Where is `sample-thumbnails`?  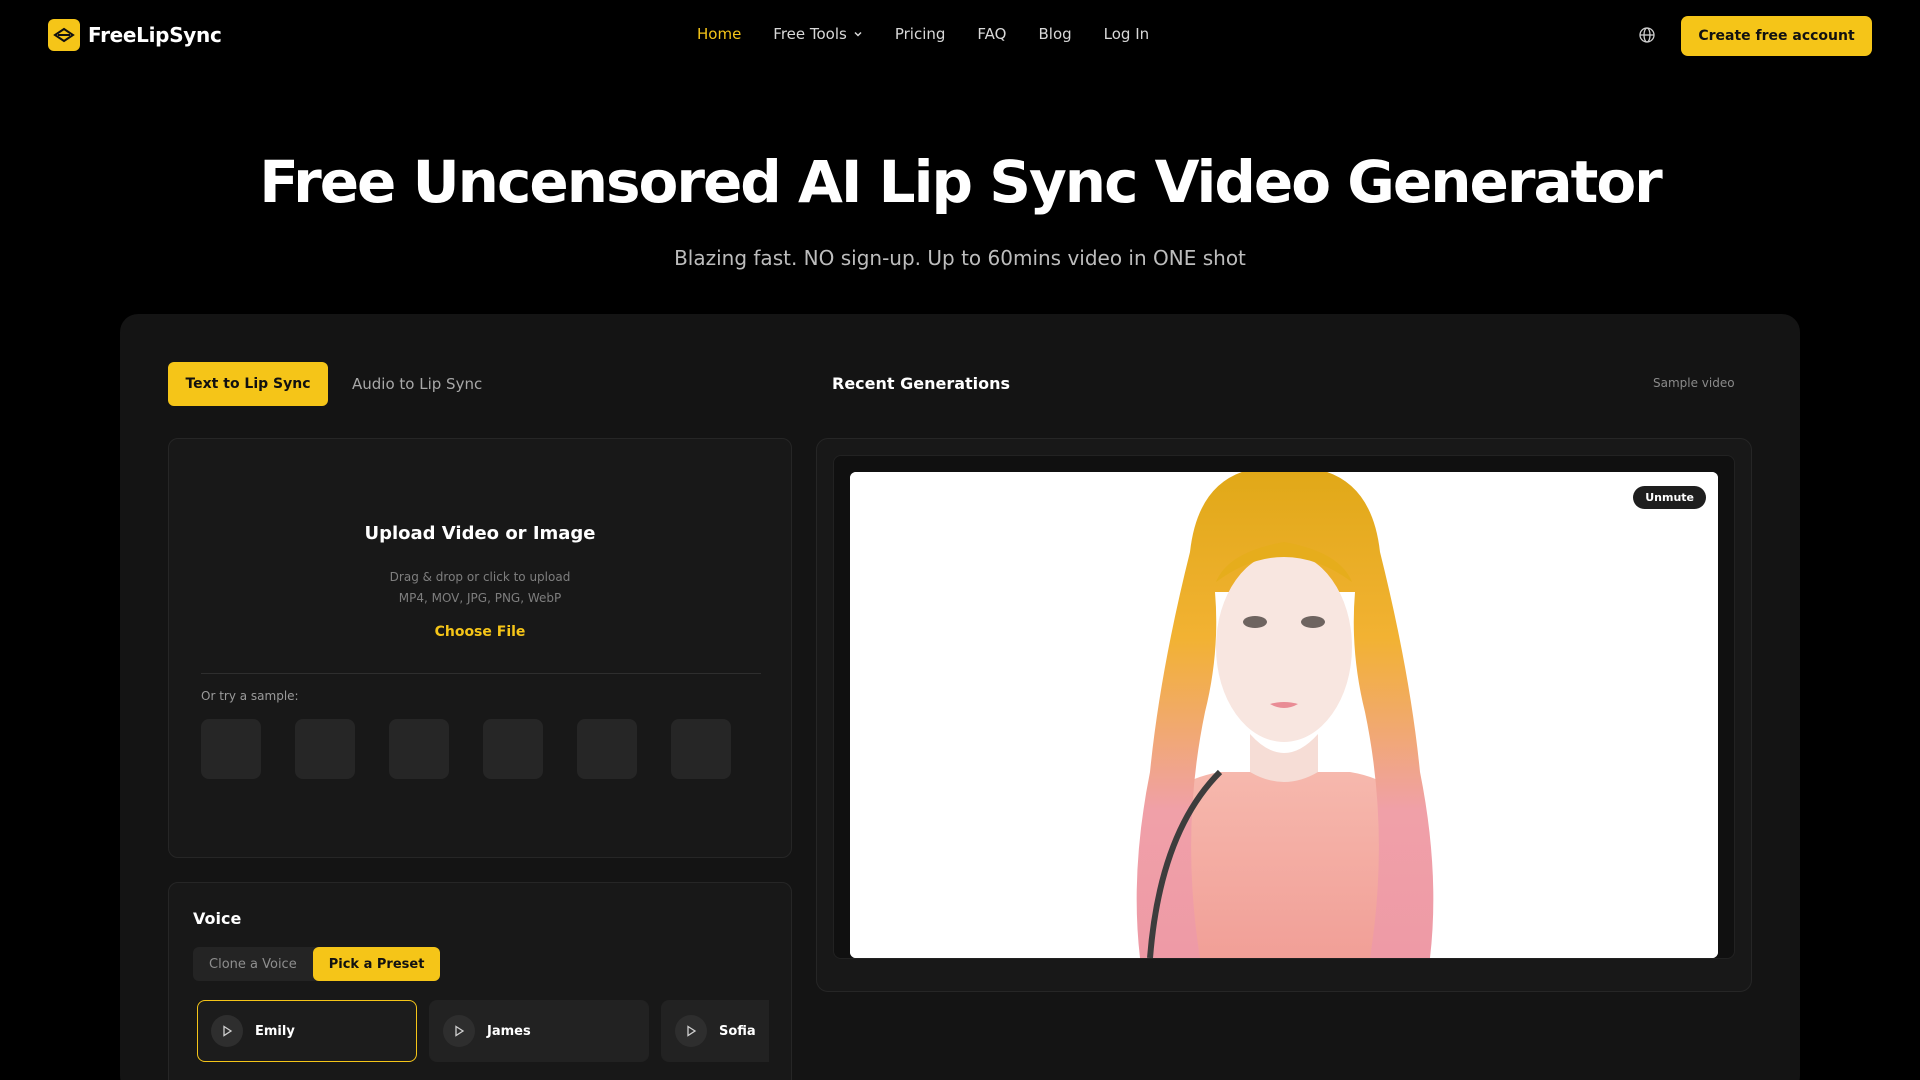
sample-thumbnails is located at coordinates (466, 749).